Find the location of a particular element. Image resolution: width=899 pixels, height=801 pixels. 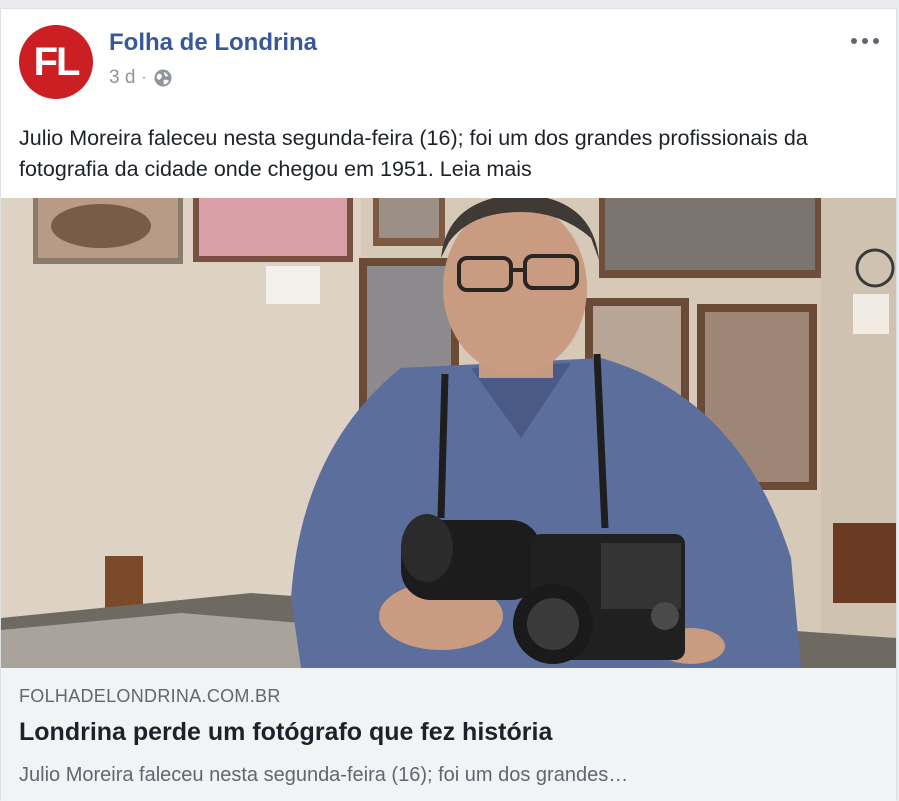

globe-icon is located at coordinates (163, 78).